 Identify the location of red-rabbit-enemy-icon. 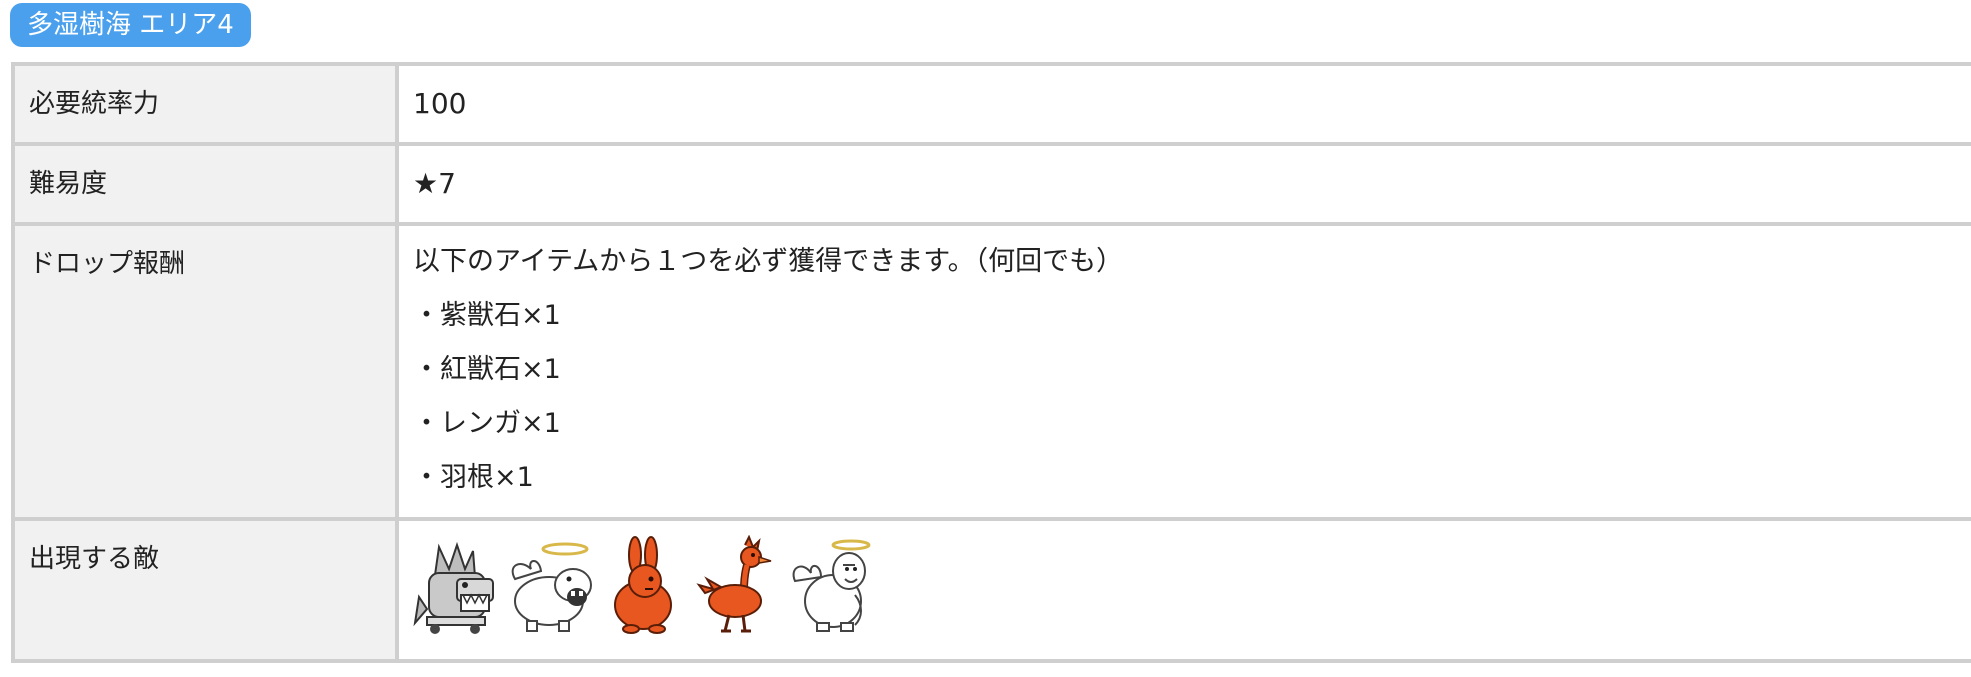
(643, 585).